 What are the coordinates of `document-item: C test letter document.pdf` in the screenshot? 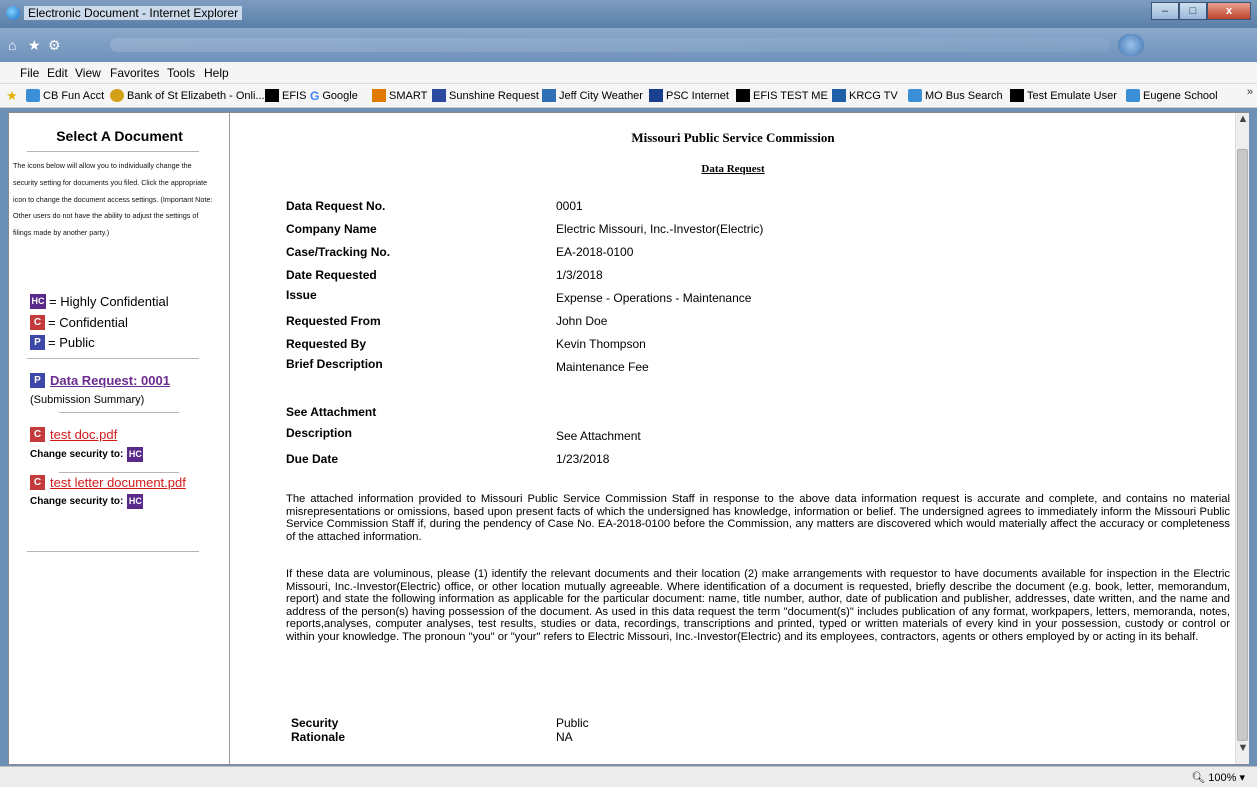 It's located at (108, 482).